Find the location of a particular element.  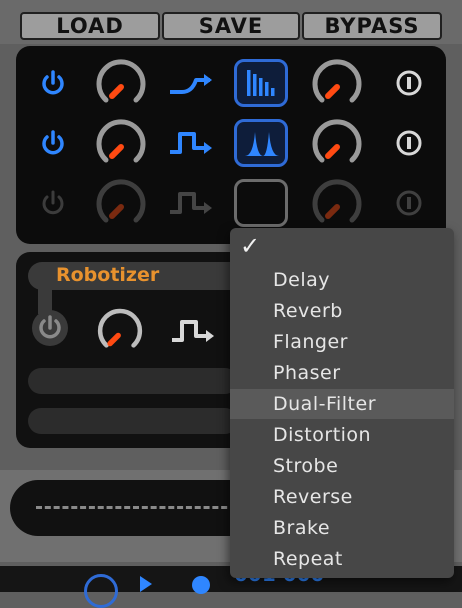

menu-item-repeat: Repeat is located at coordinates (342, 559).